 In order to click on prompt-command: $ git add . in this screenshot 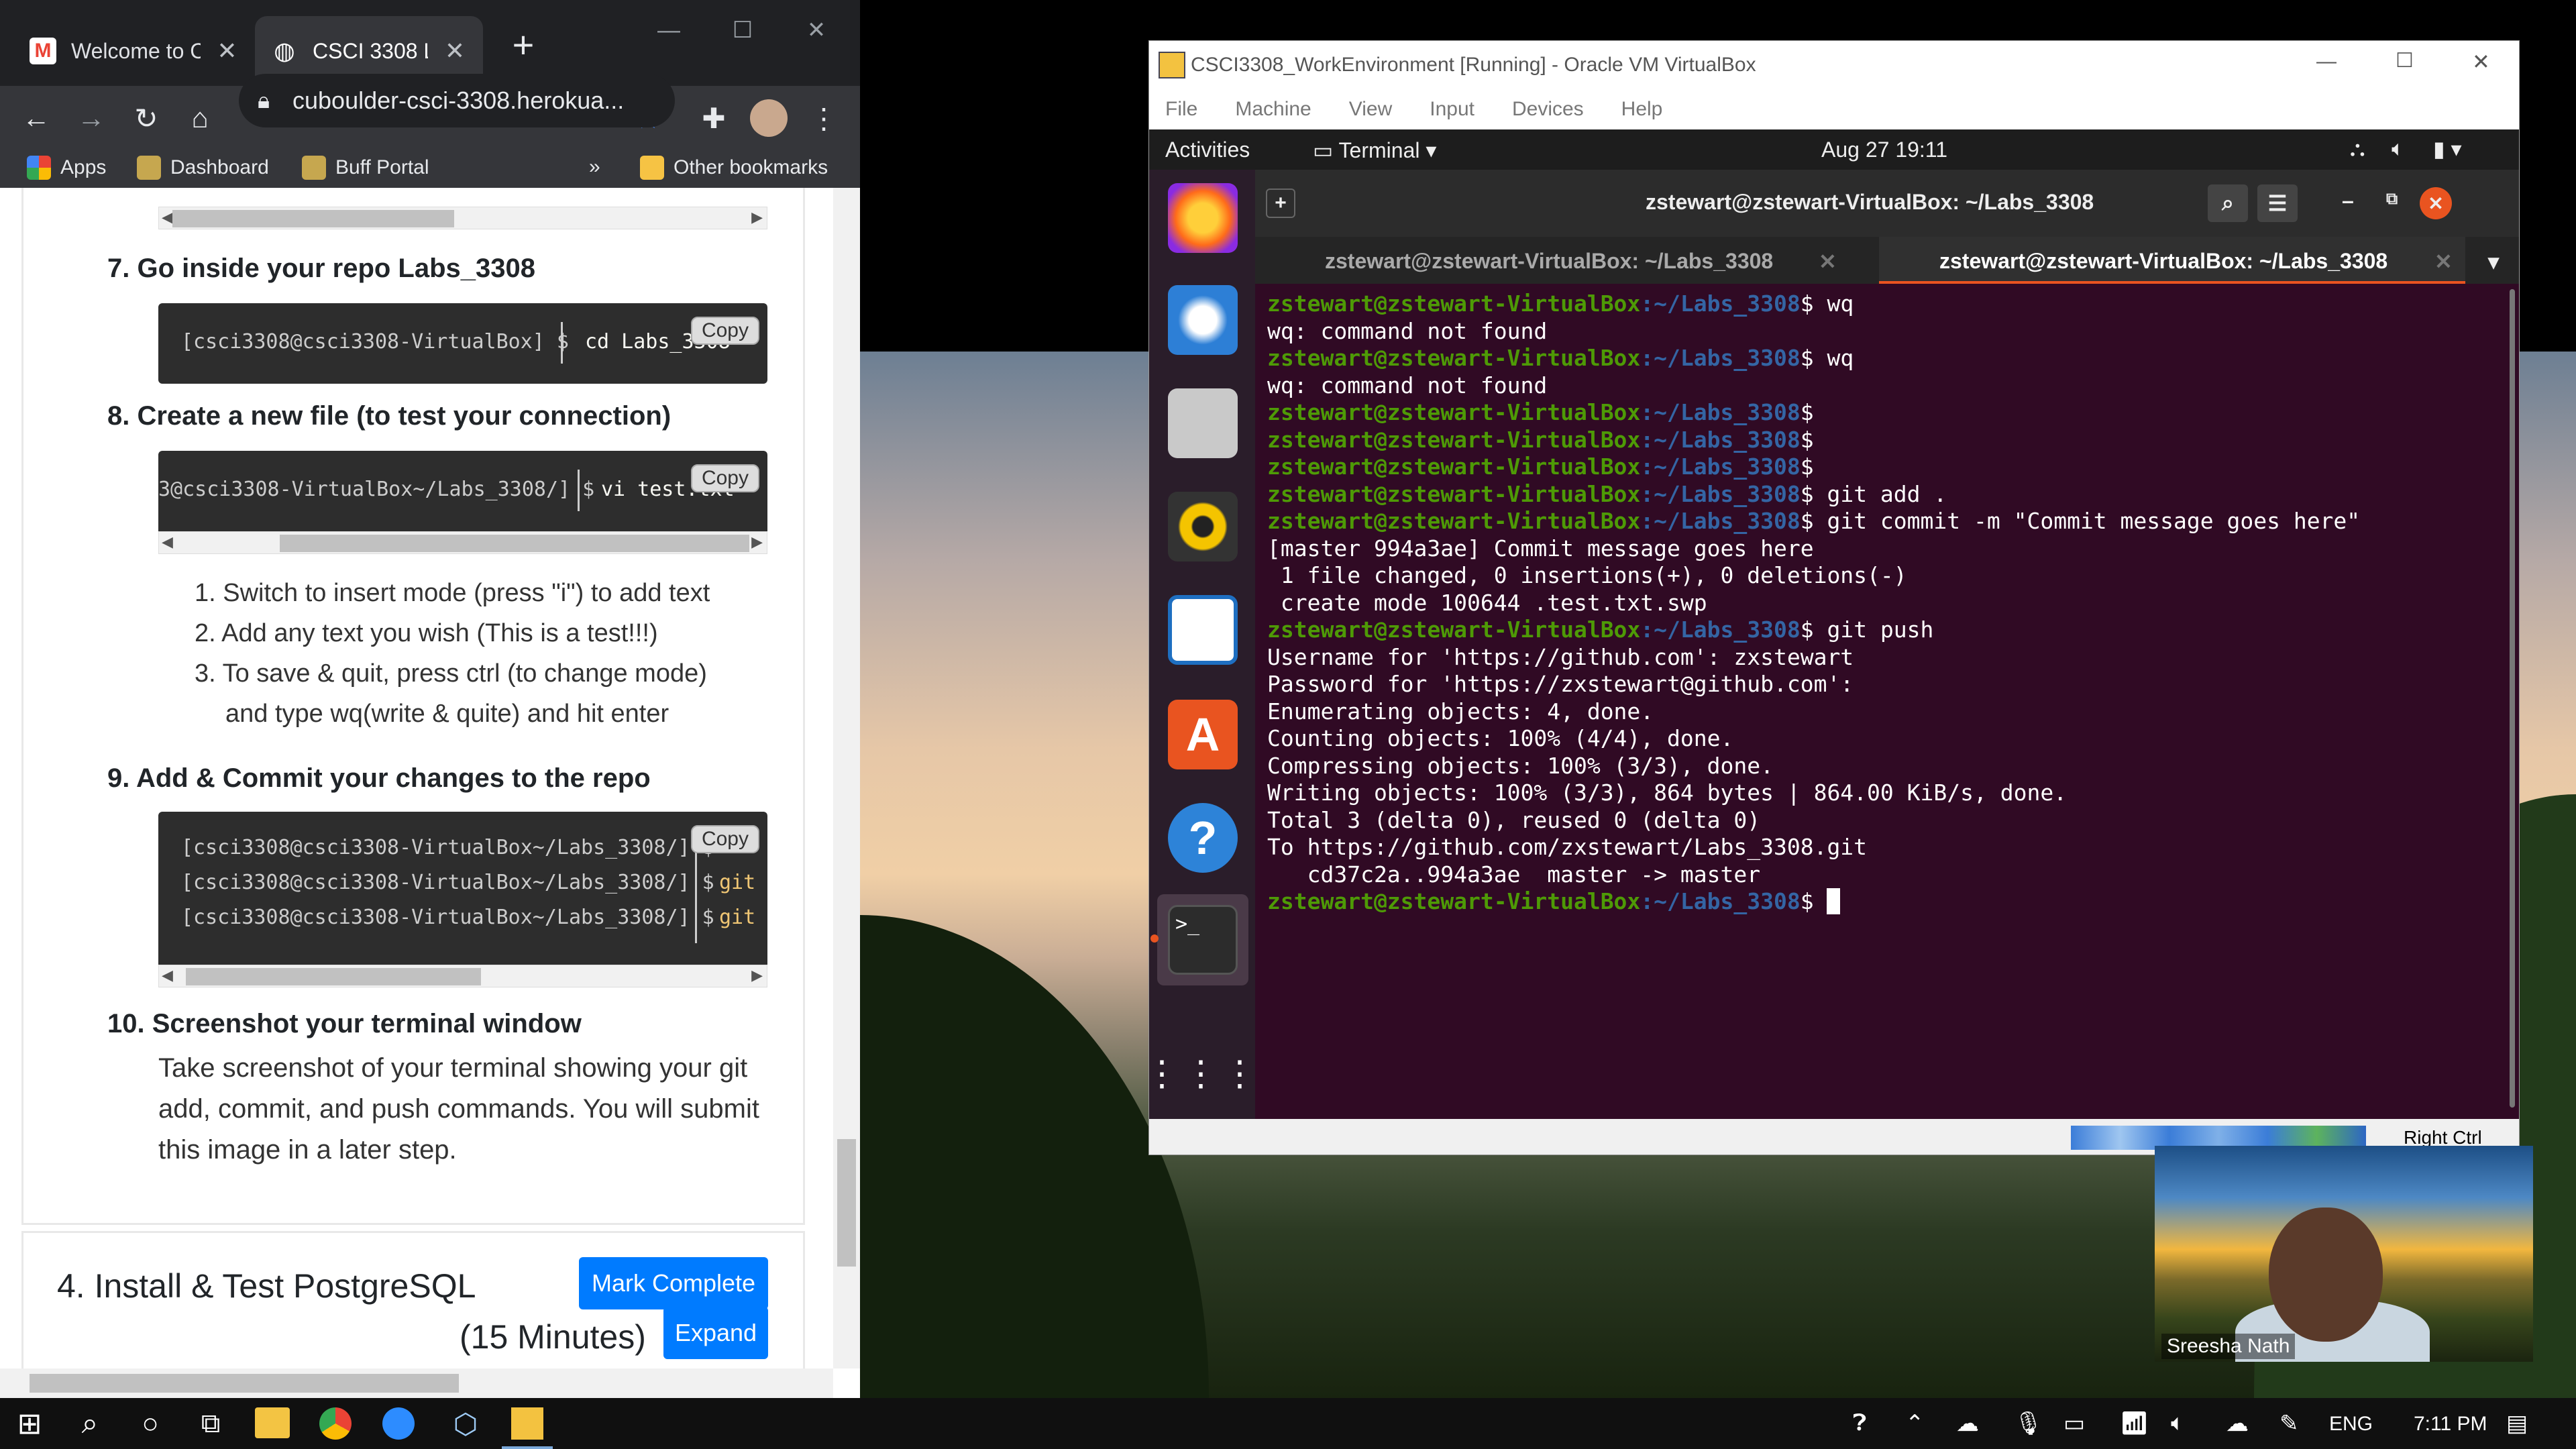, I will do `click(1873, 493)`.